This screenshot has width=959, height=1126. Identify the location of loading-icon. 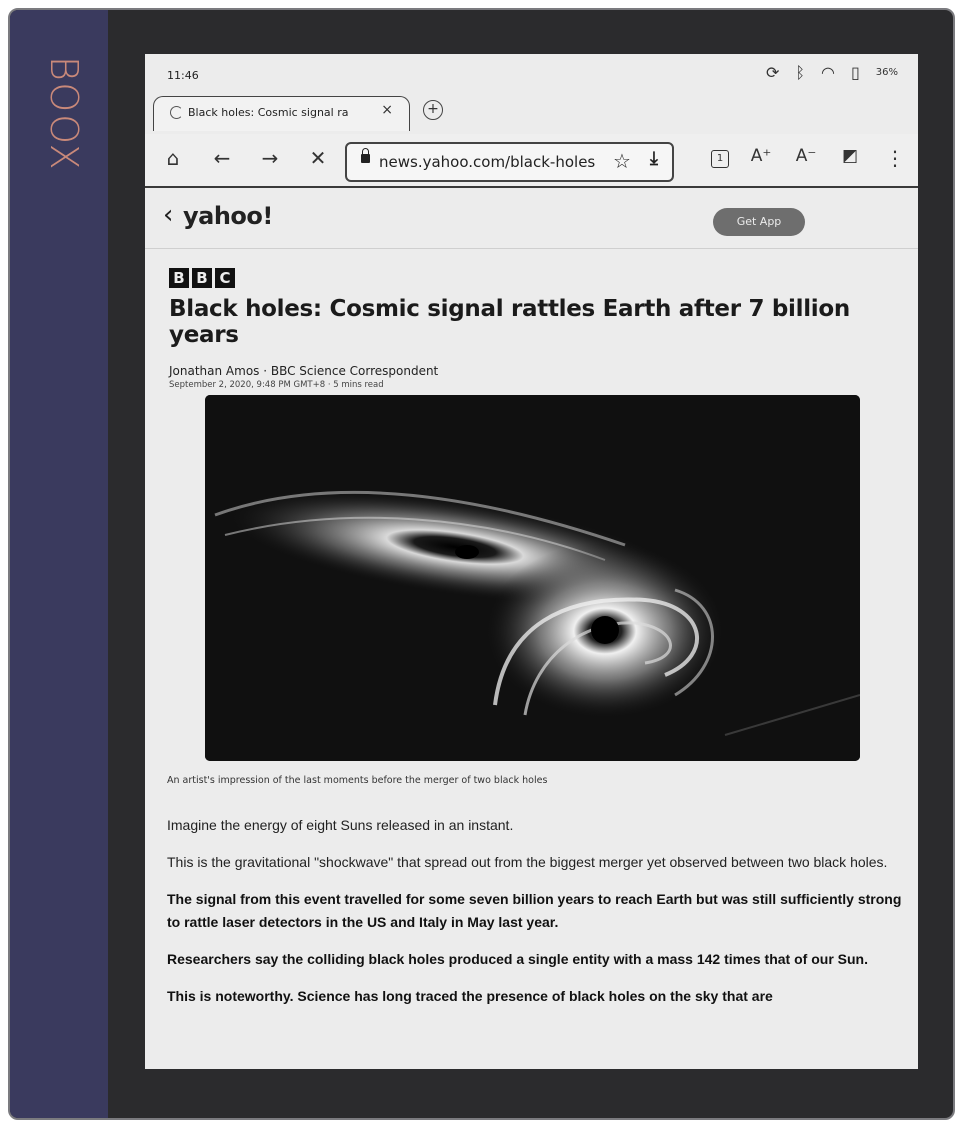
(176, 112).